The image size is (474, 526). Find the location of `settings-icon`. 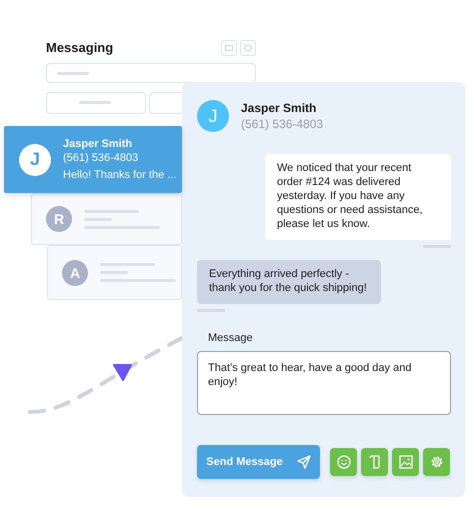

settings-icon is located at coordinates (437, 462).